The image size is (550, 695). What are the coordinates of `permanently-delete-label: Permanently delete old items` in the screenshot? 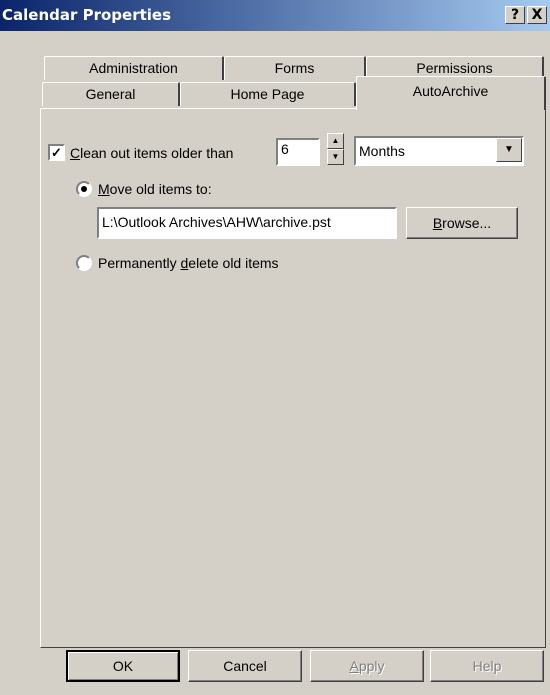 It's located at (188, 263).